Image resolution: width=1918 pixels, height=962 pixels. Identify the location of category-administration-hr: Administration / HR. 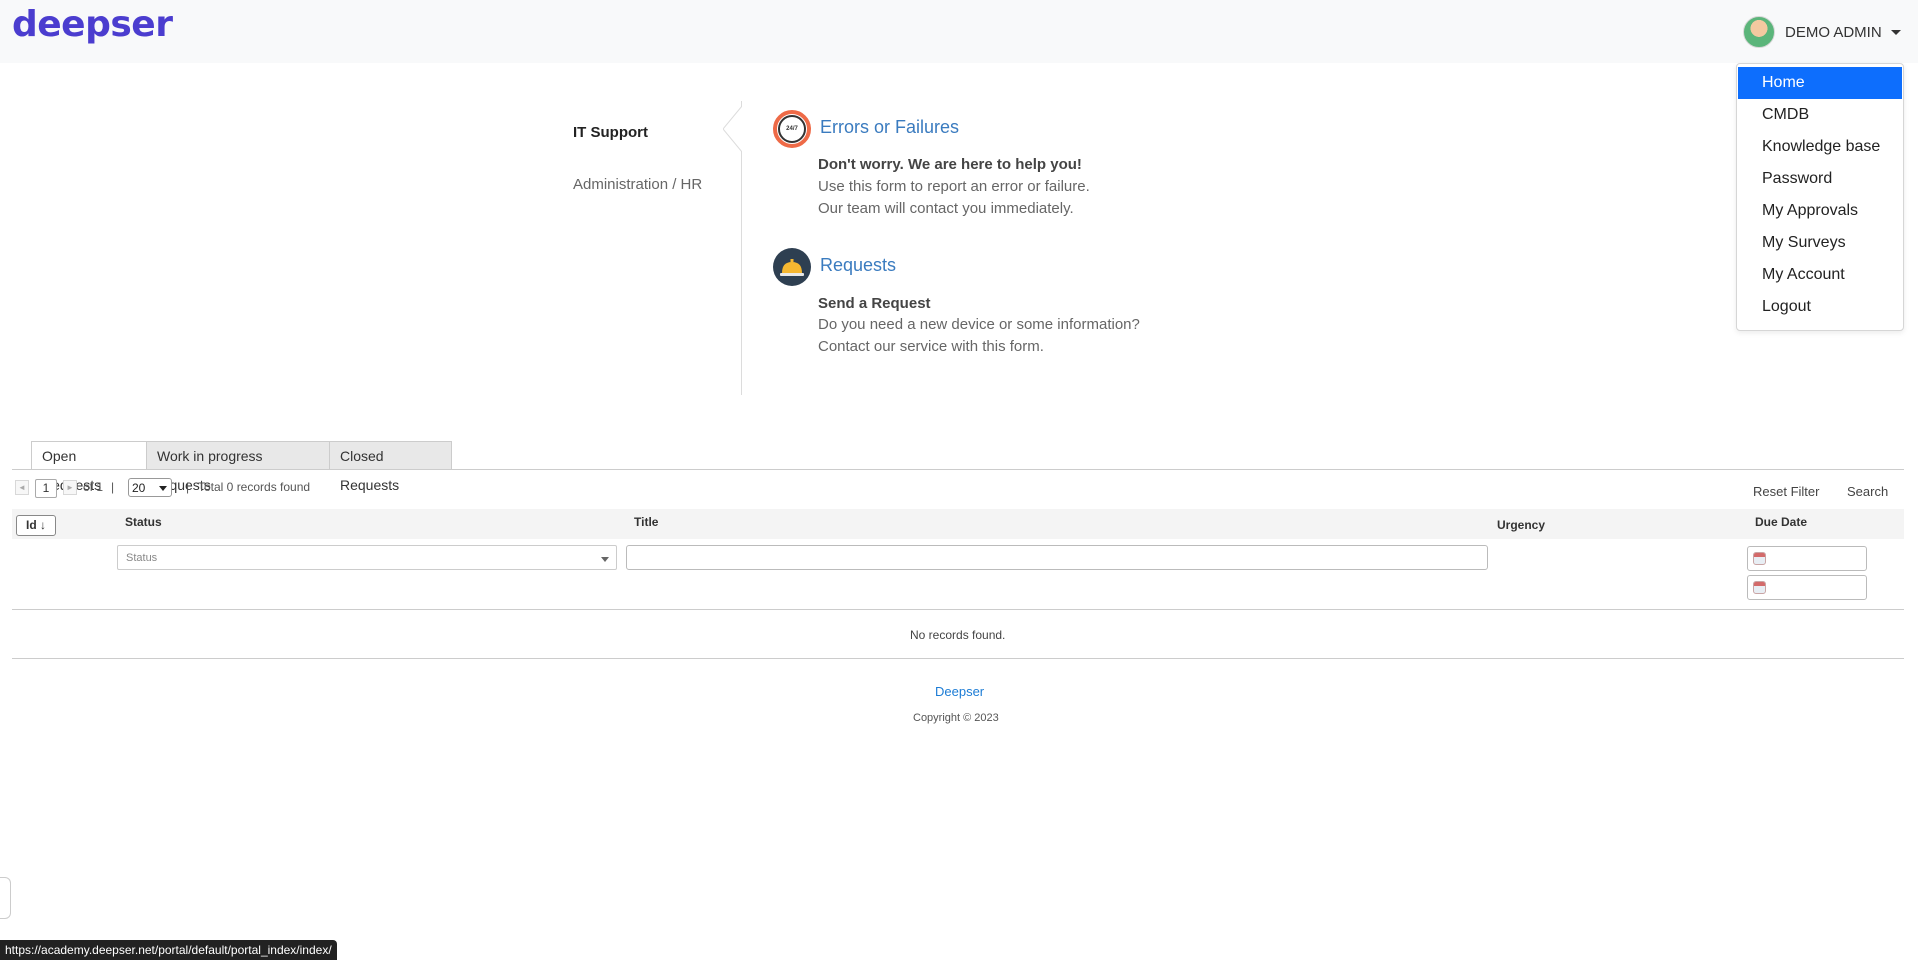
(637, 184).